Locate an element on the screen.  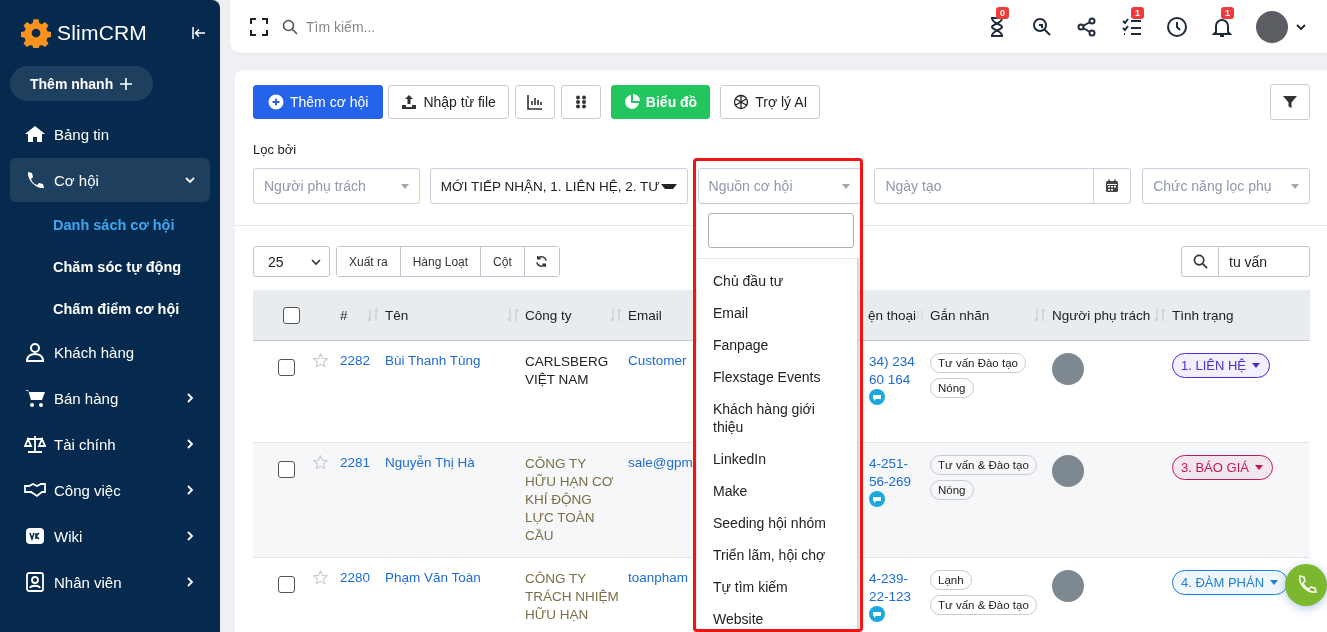
sidebar-item: Cơ hội is located at coordinates (110, 180).